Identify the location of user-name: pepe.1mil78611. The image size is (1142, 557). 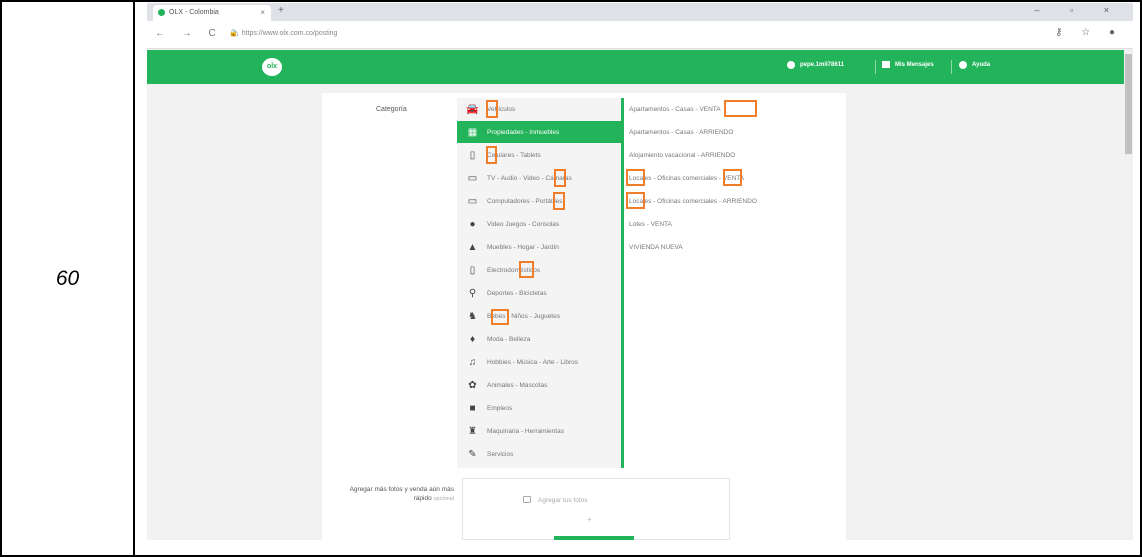
(822, 65).